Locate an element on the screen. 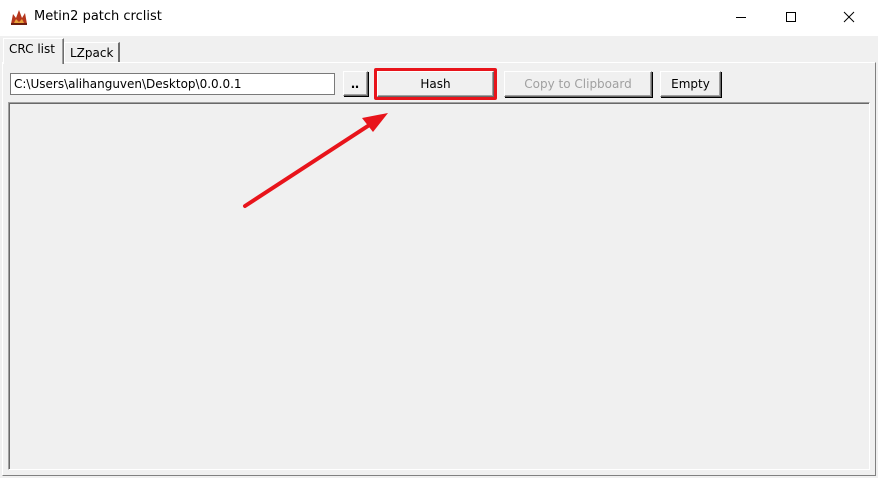 Image resolution: width=878 pixels, height=478 pixels. window-title: Metin2 patch crclist is located at coordinates (98, 16).